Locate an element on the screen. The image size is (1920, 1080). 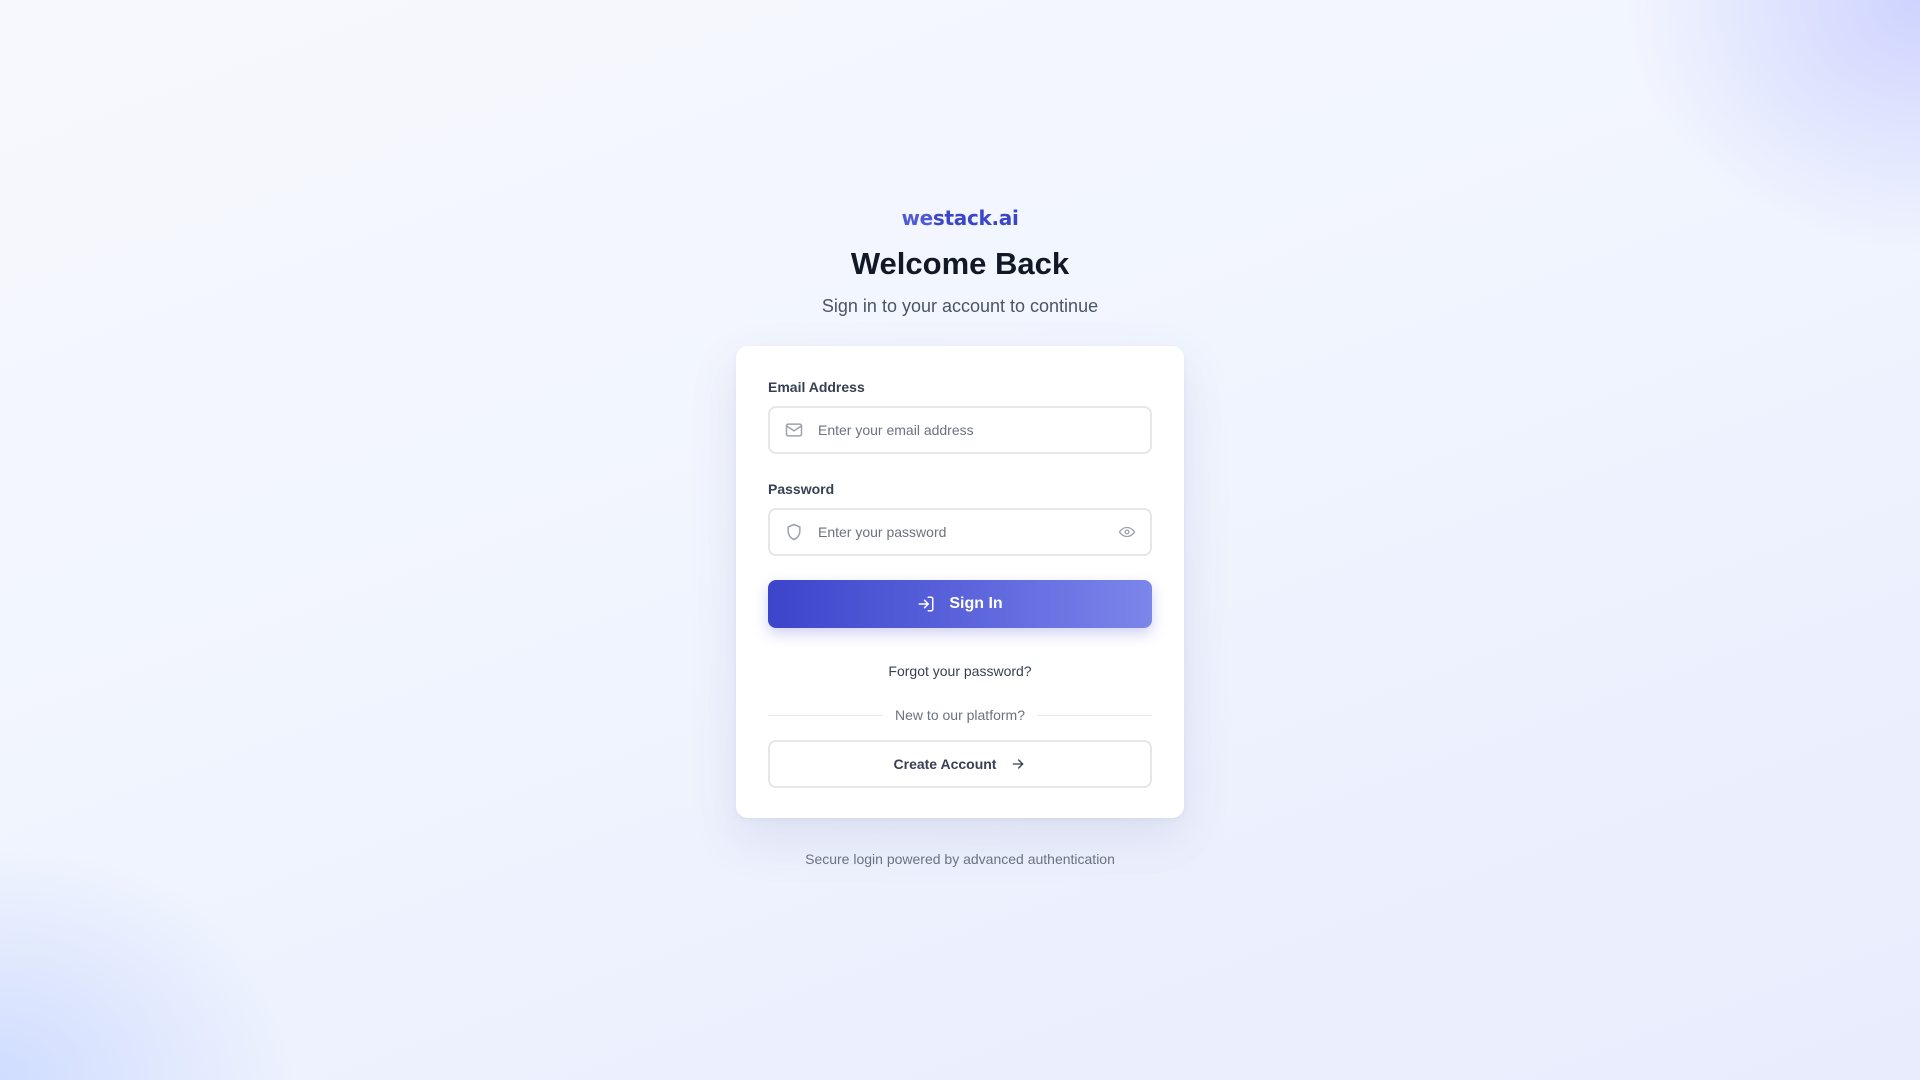
sign-in-label: Sign In is located at coordinates (976, 603).